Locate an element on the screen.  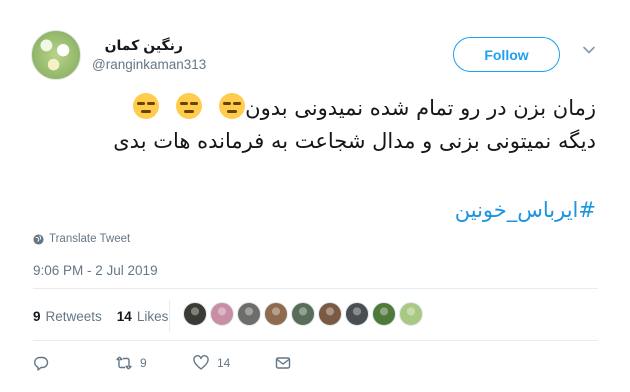
retweet-count: 9 is located at coordinates (143, 363).